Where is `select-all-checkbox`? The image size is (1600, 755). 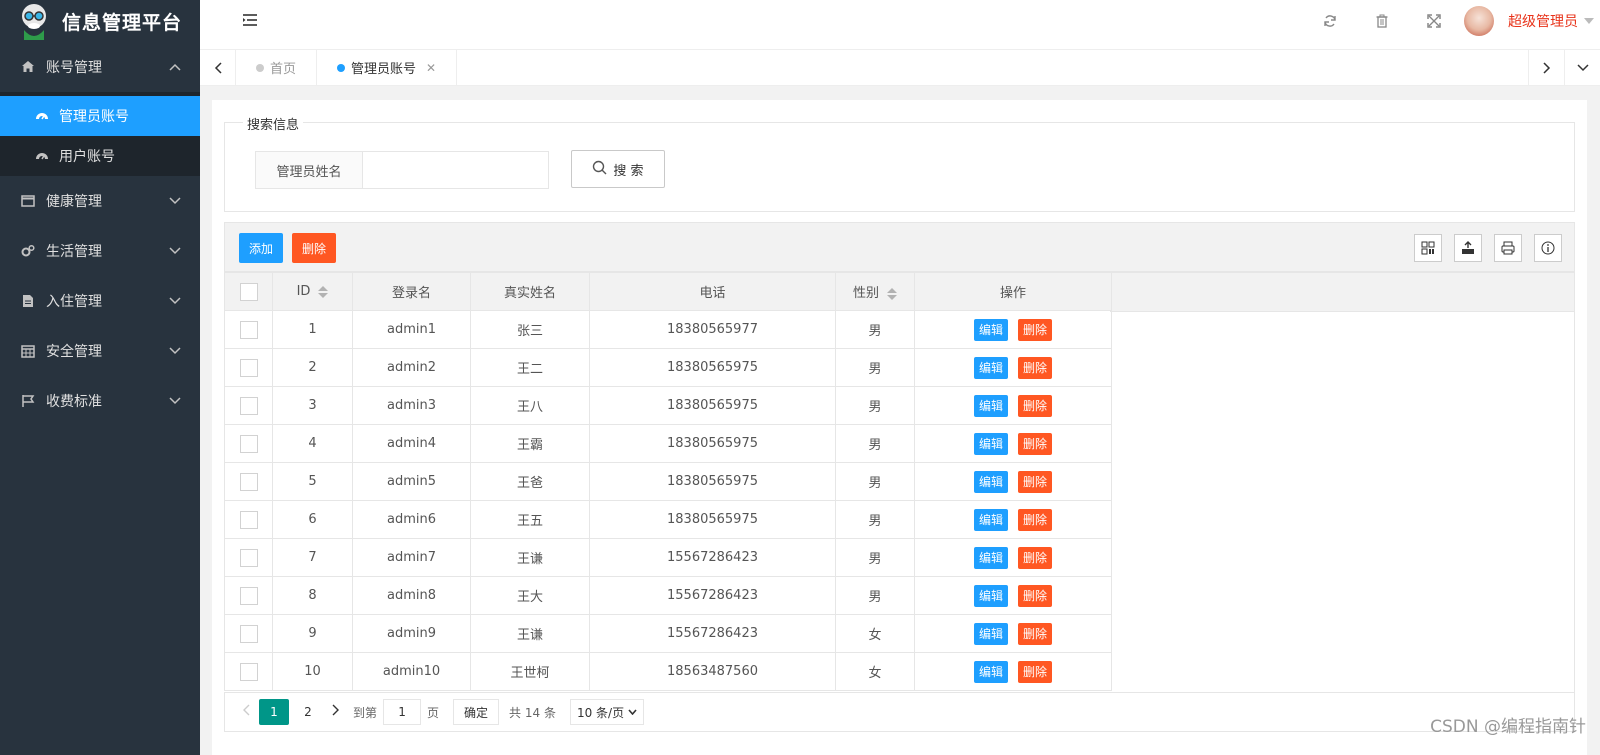 select-all-checkbox is located at coordinates (248, 291).